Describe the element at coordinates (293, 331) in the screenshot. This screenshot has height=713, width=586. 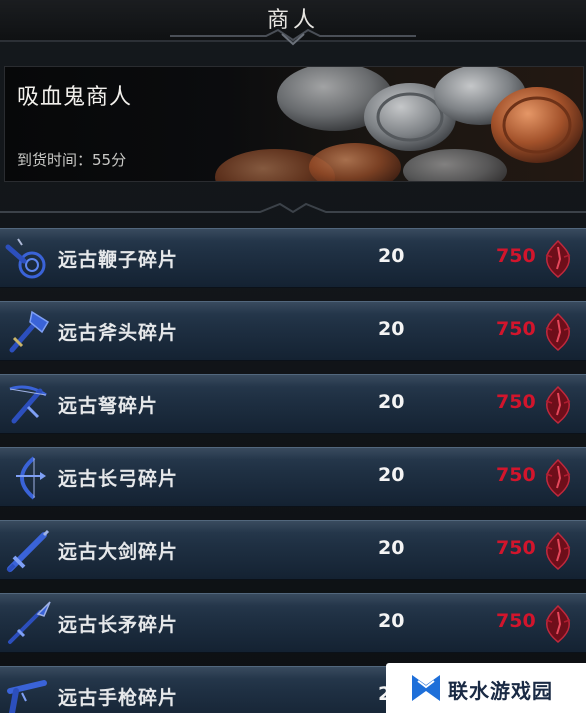
I see `shop-item-row: 远古斧头碎片 20 750` at that location.